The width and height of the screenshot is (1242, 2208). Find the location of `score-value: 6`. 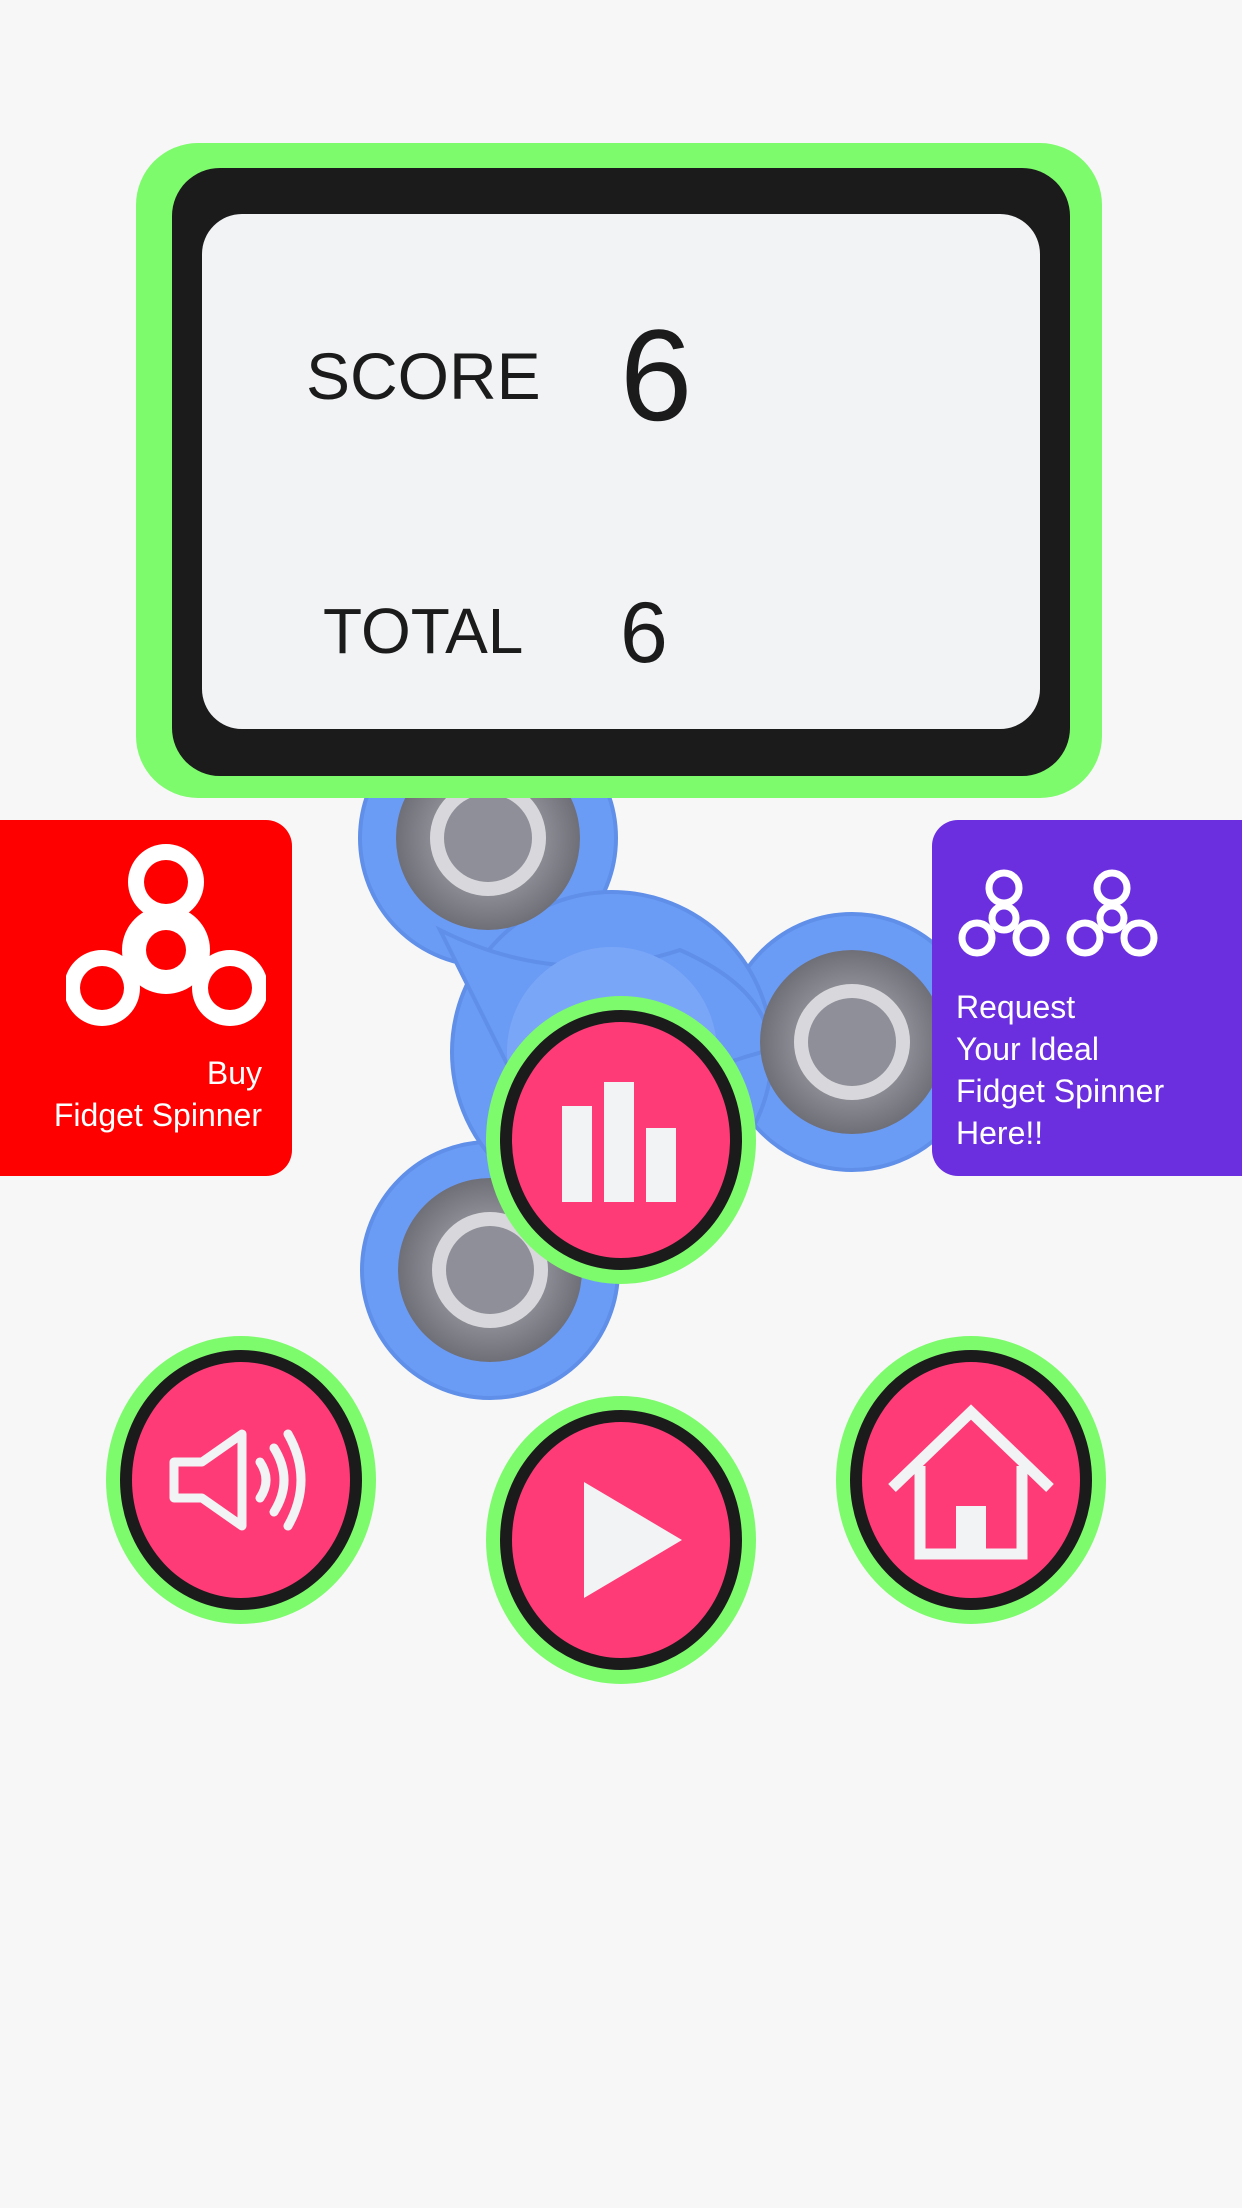

score-value: 6 is located at coordinates (656, 375).